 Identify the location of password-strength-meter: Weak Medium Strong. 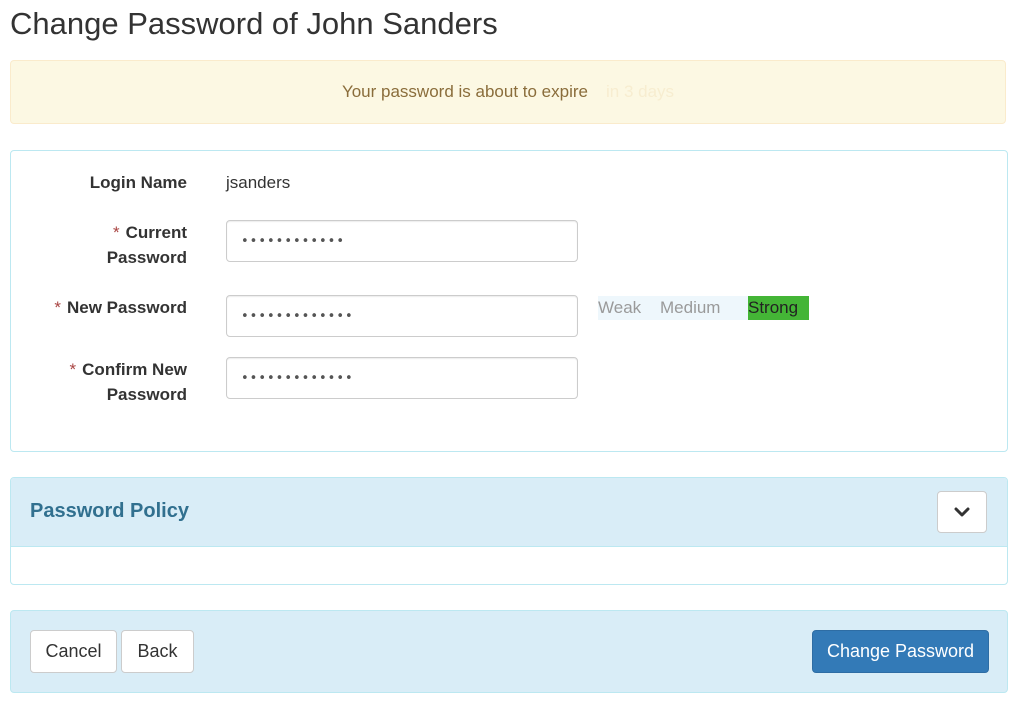
(703, 308).